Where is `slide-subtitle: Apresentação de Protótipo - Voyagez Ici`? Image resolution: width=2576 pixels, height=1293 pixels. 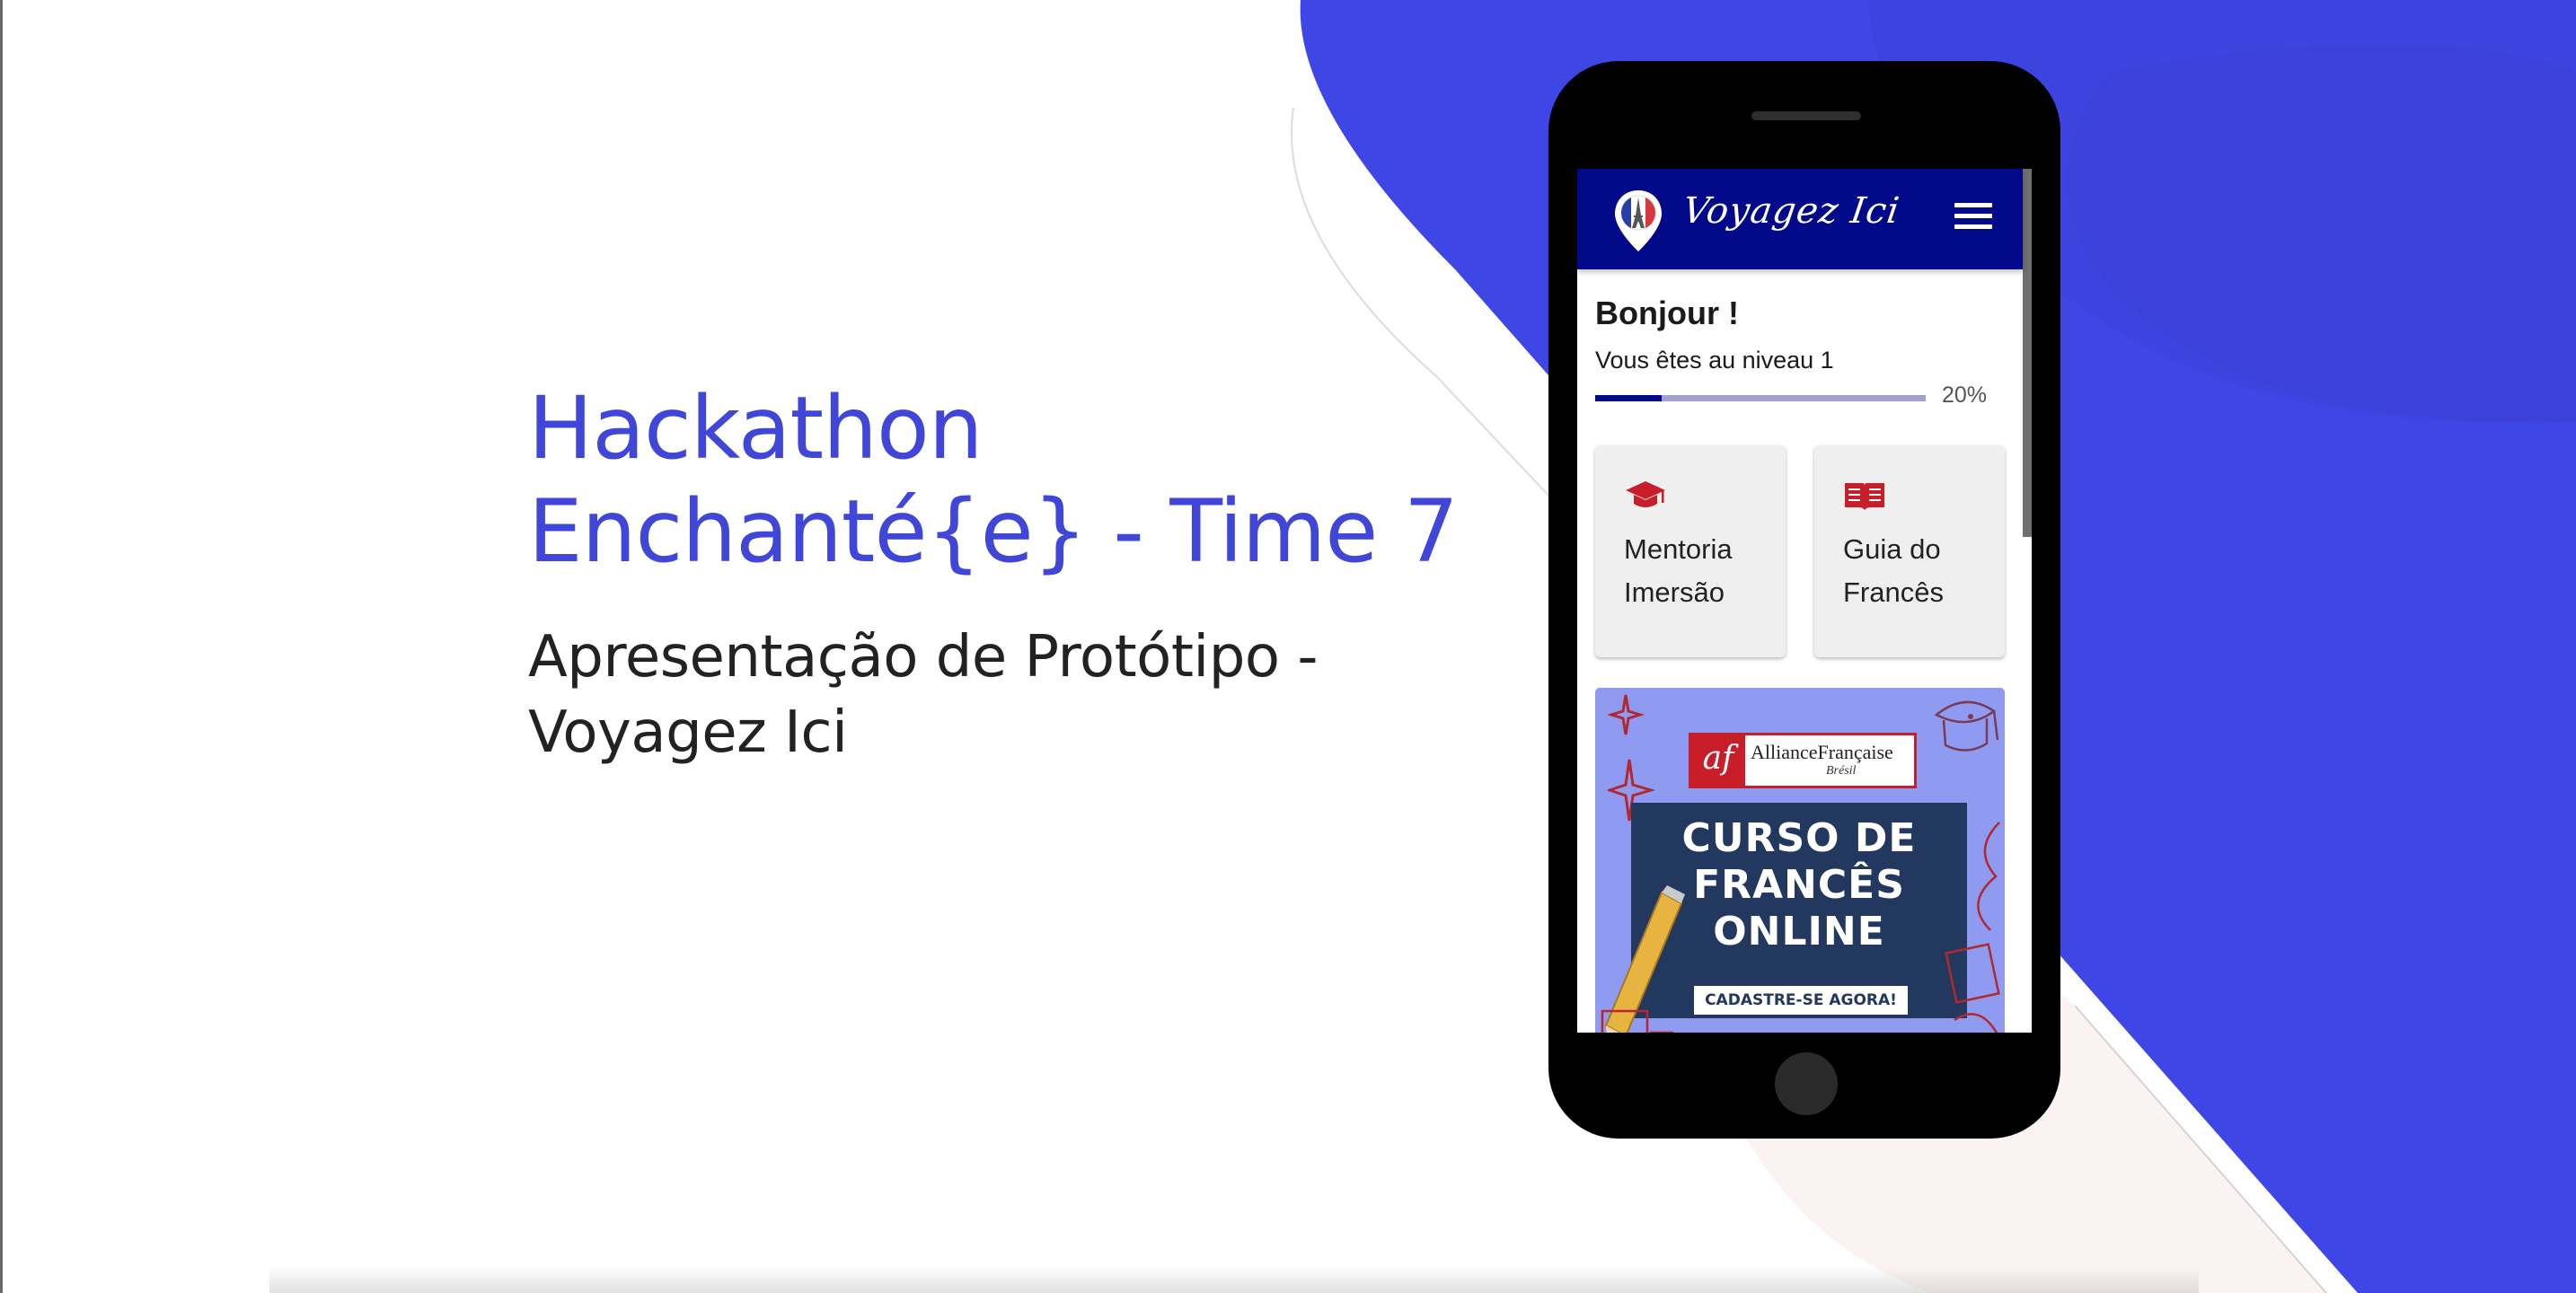 slide-subtitle: Apresentação de Protótipo - Voyagez Ici is located at coordinates (923, 695).